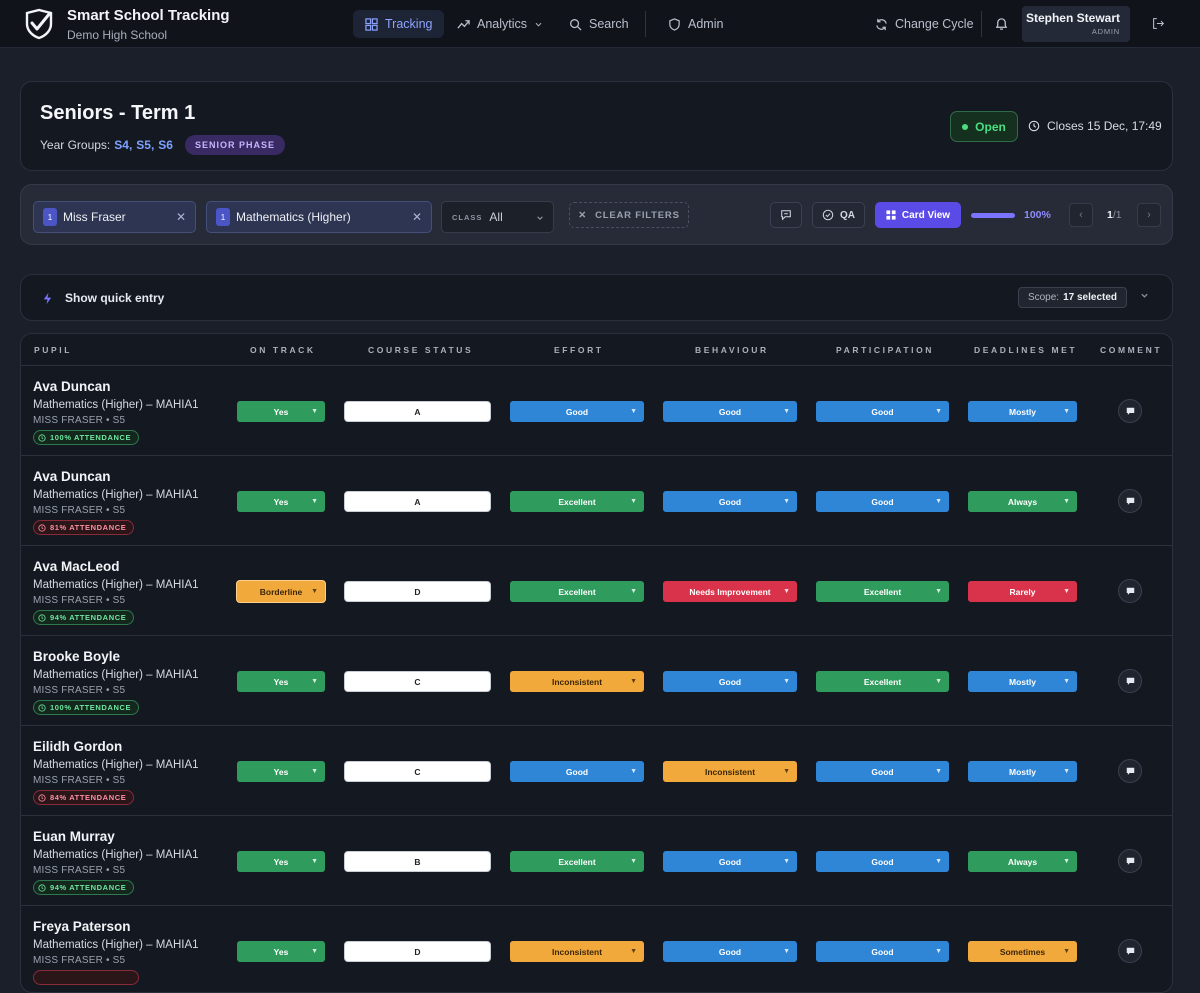  I want to click on attendance-text: 100% ATTENDANCE, so click(91, 437).